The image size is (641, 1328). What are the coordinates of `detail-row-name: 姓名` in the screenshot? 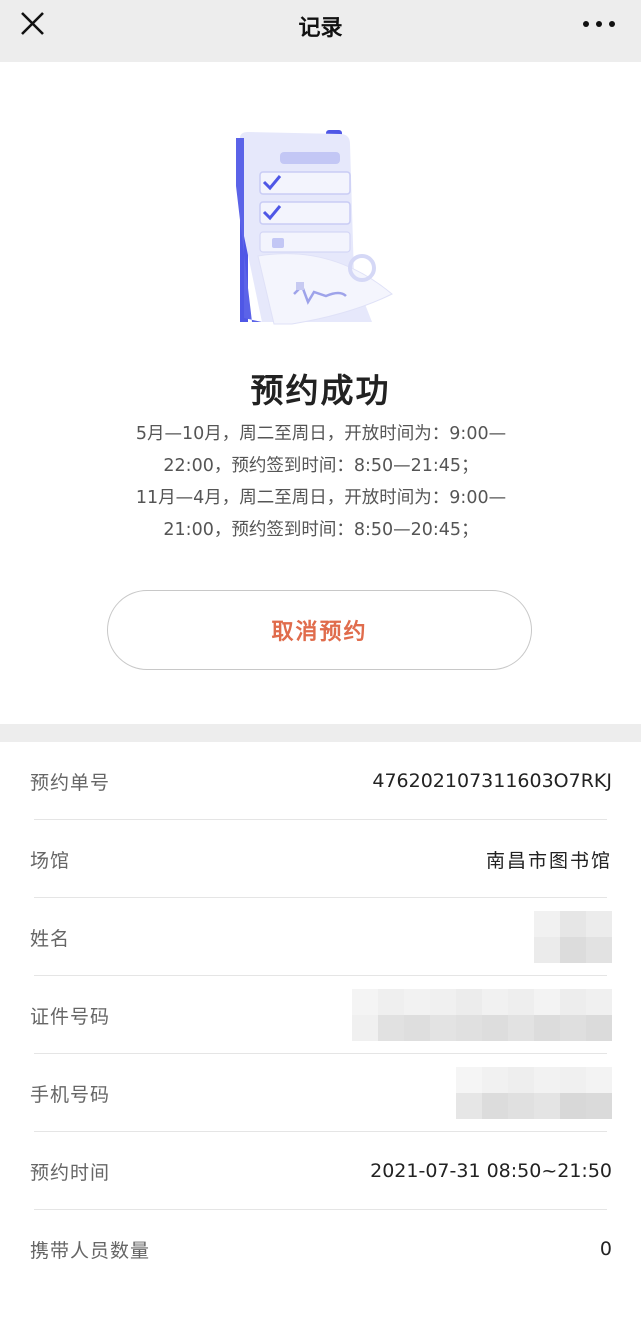 It's located at (320, 937).